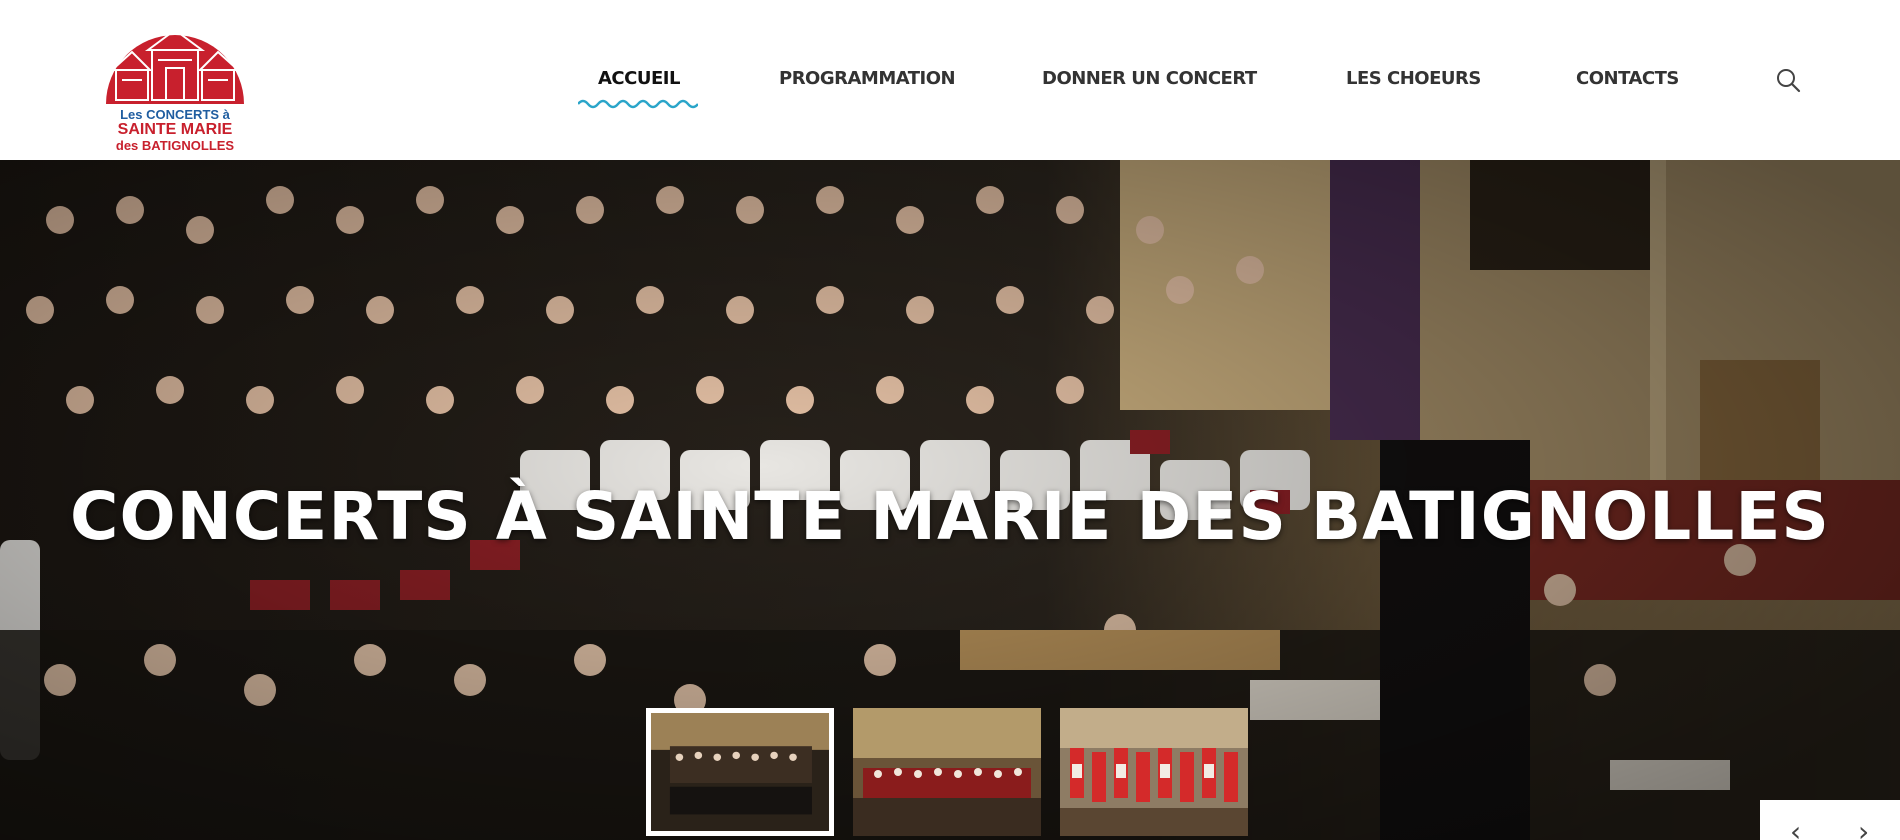 The height and width of the screenshot is (840, 1900). I want to click on thumbnail-choir-orchestra, so click(740, 772).